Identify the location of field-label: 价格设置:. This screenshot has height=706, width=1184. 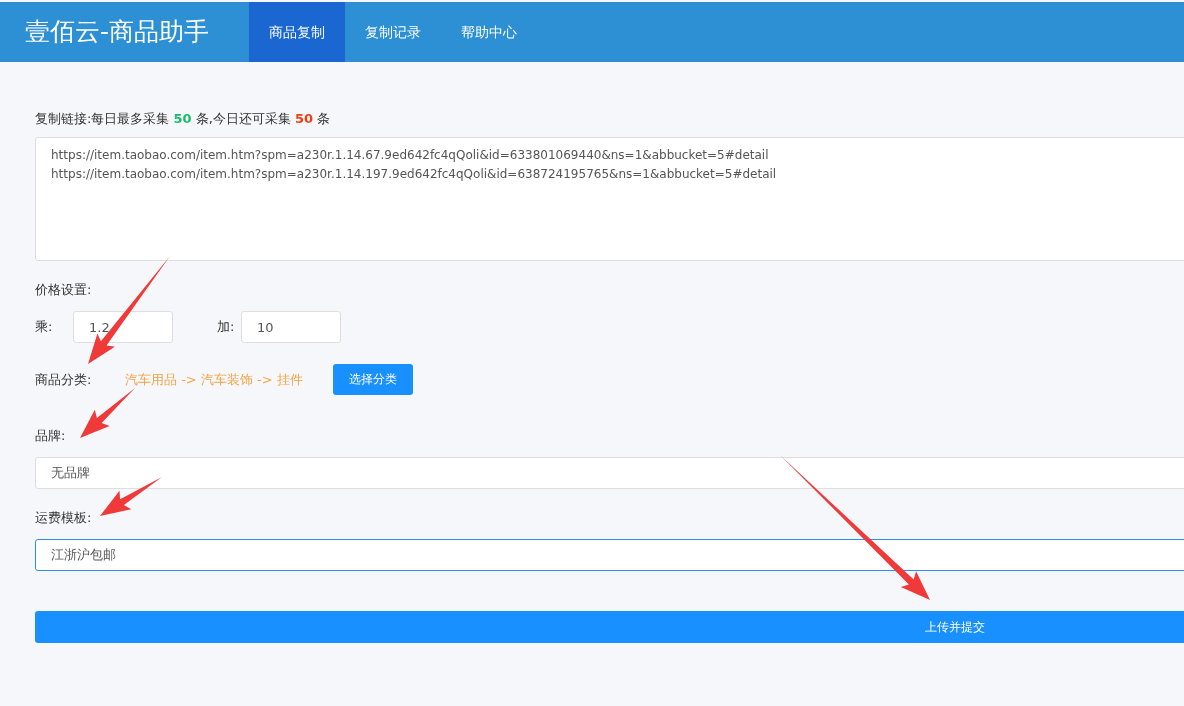
(64, 290).